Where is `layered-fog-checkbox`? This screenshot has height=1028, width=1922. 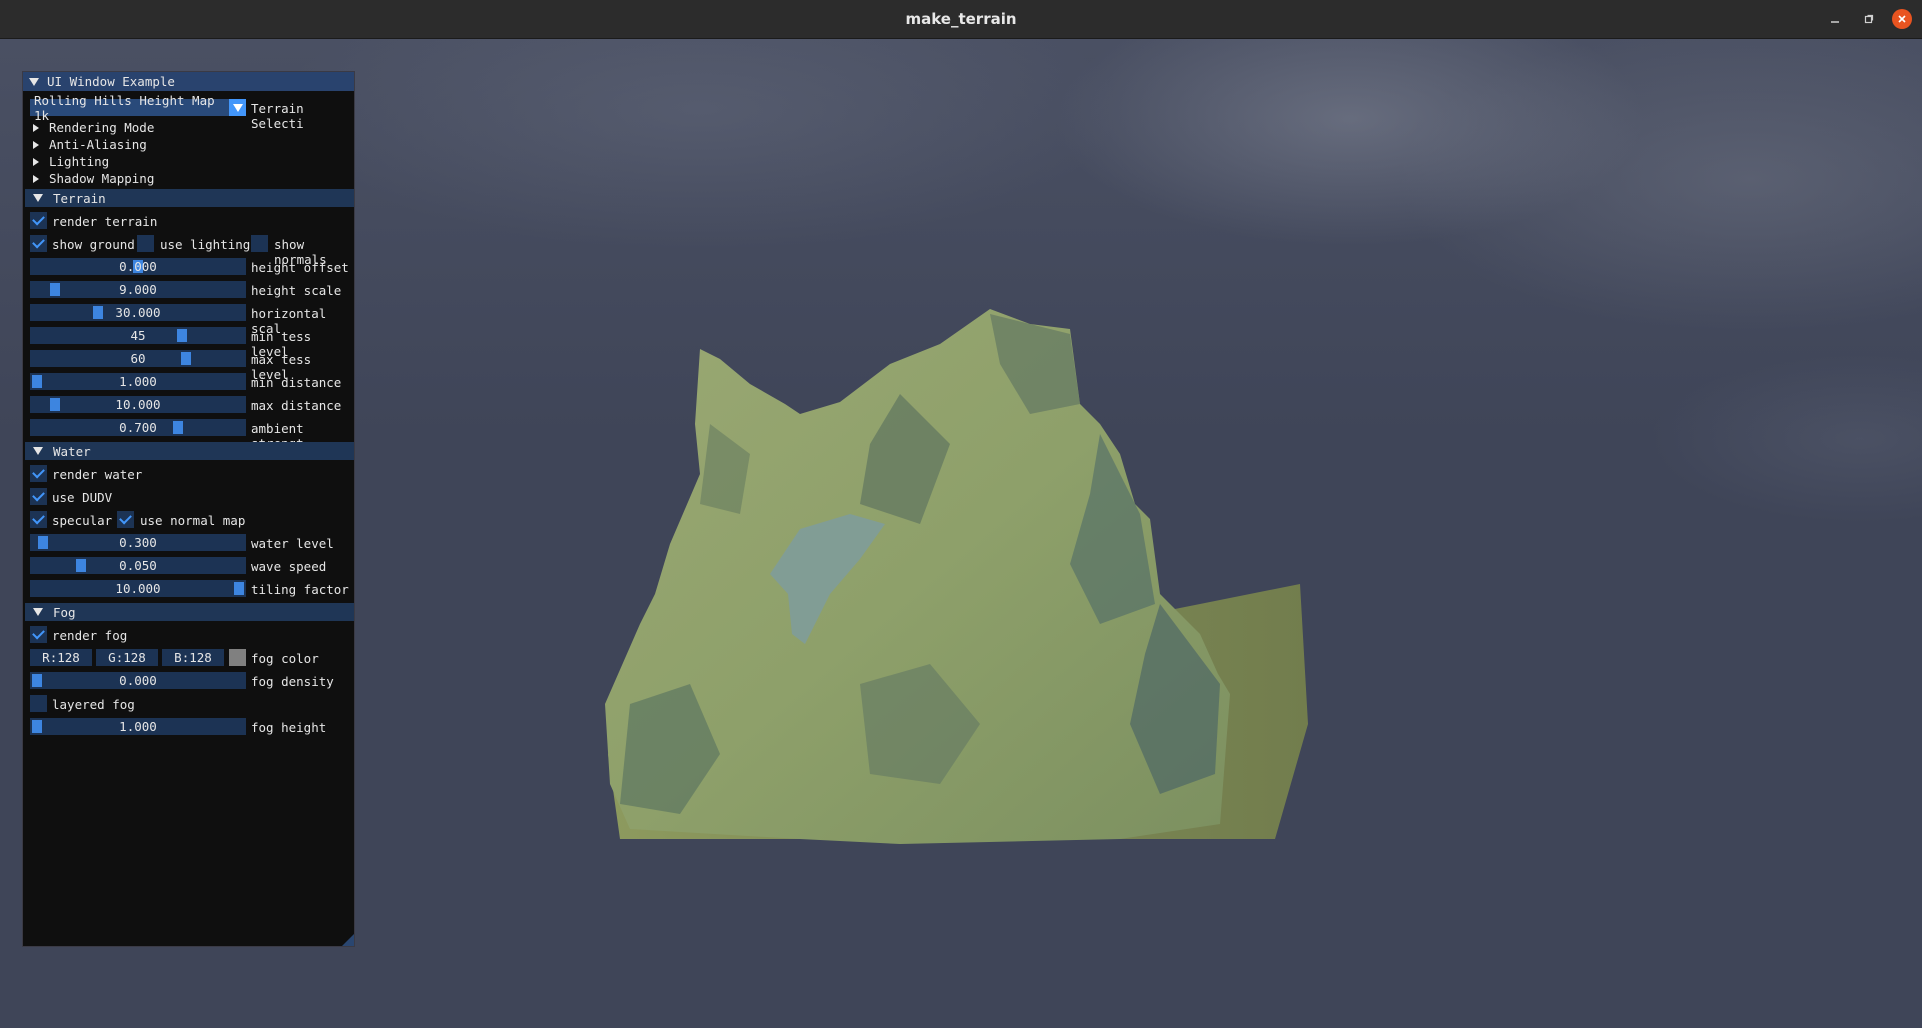 layered-fog-checkbox is located at coordinates (38, 703).